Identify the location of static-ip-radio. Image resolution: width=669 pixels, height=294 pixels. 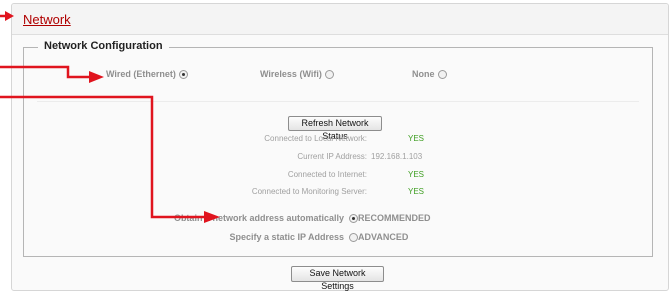
(353, 237).